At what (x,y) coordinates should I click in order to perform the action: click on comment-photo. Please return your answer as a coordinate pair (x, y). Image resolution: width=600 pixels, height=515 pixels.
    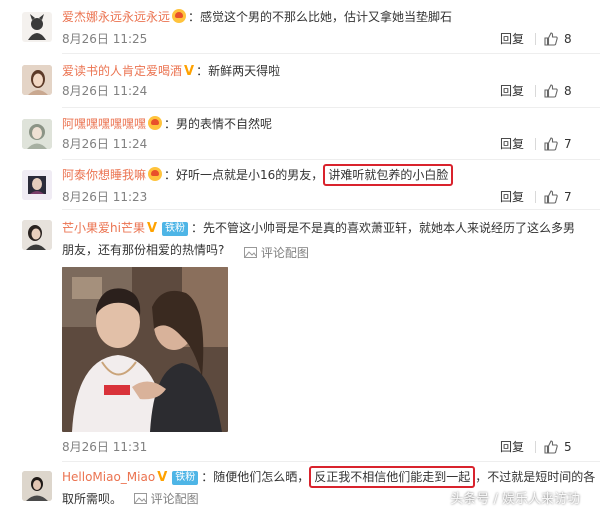
    Looking at the image, I should click on (145, 349).